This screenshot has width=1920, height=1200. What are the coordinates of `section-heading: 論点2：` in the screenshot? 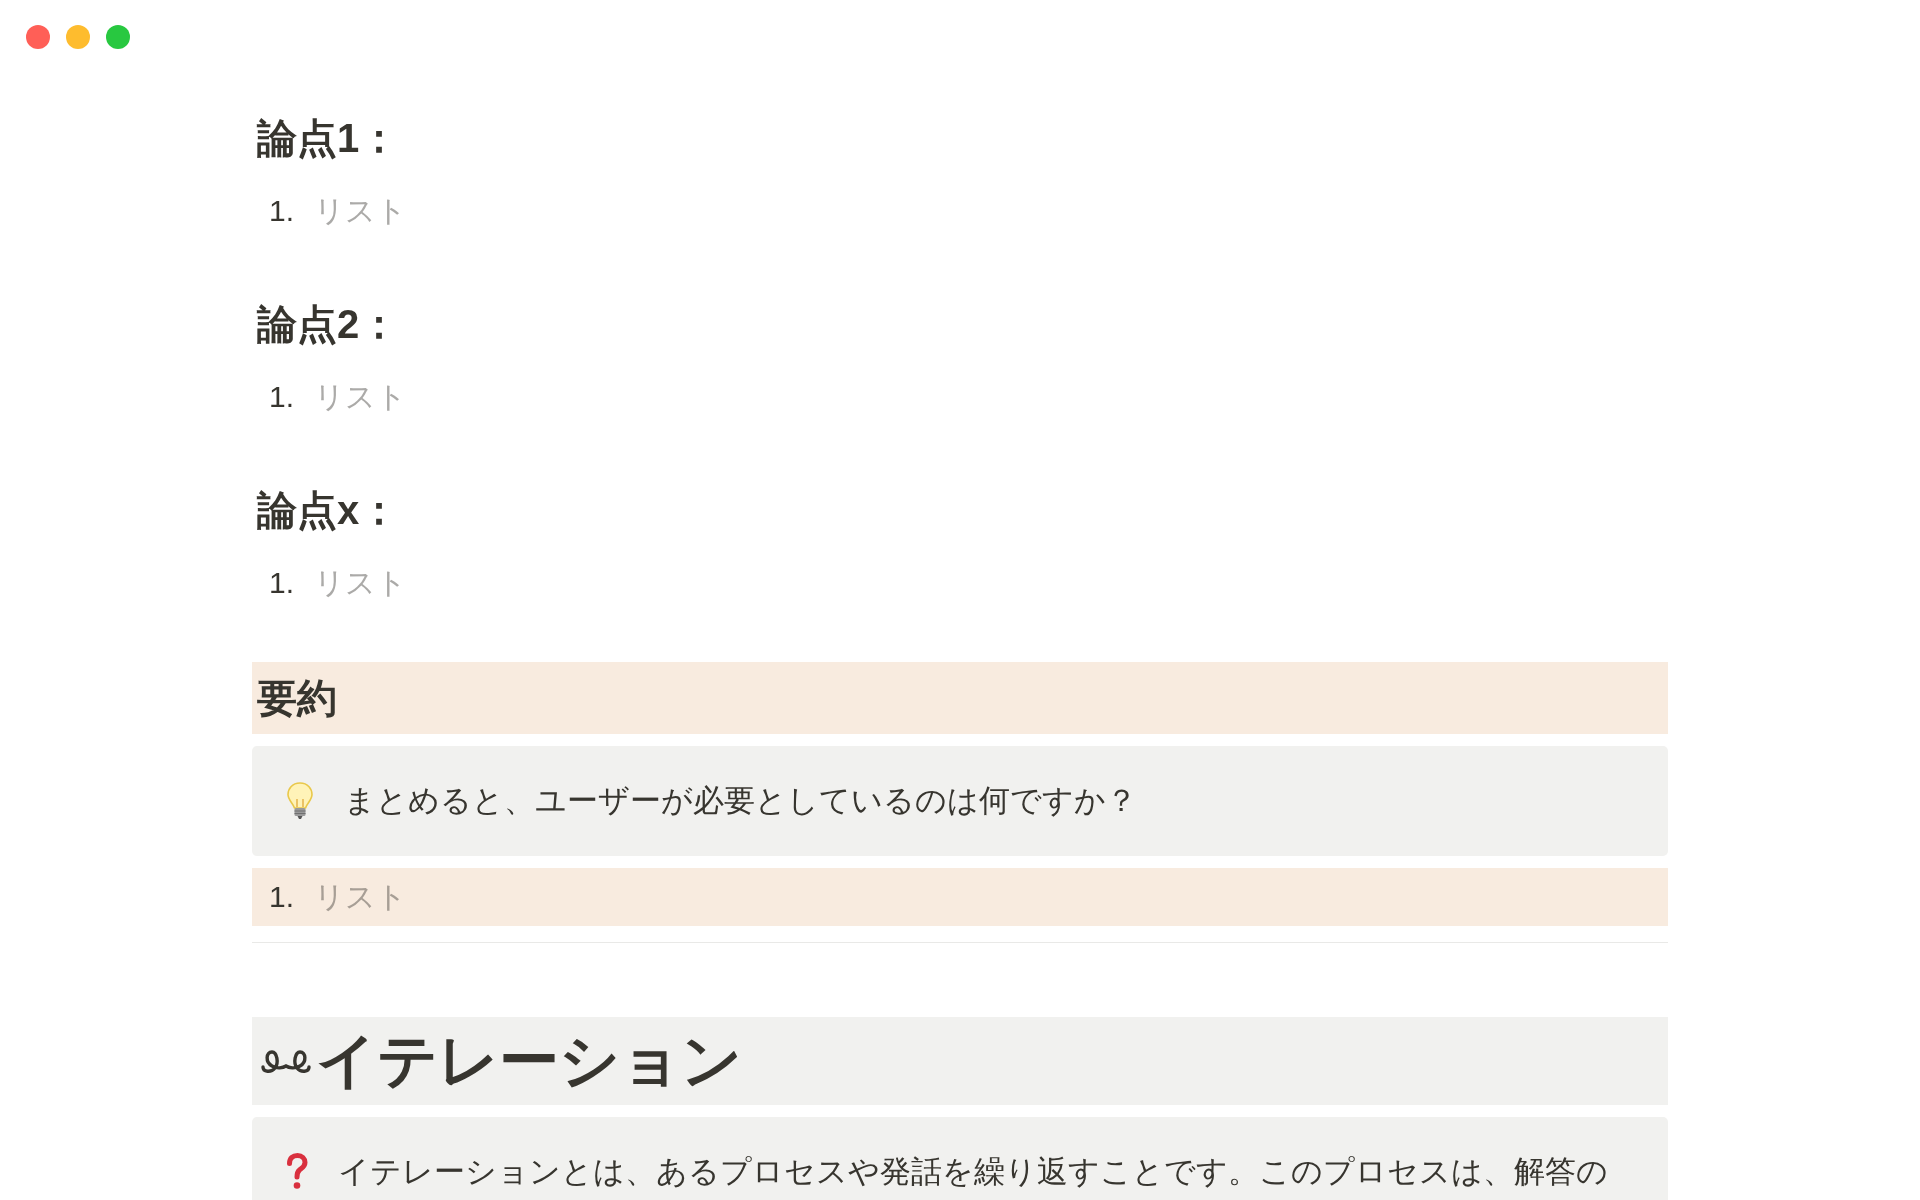 It's located at (328, 324).